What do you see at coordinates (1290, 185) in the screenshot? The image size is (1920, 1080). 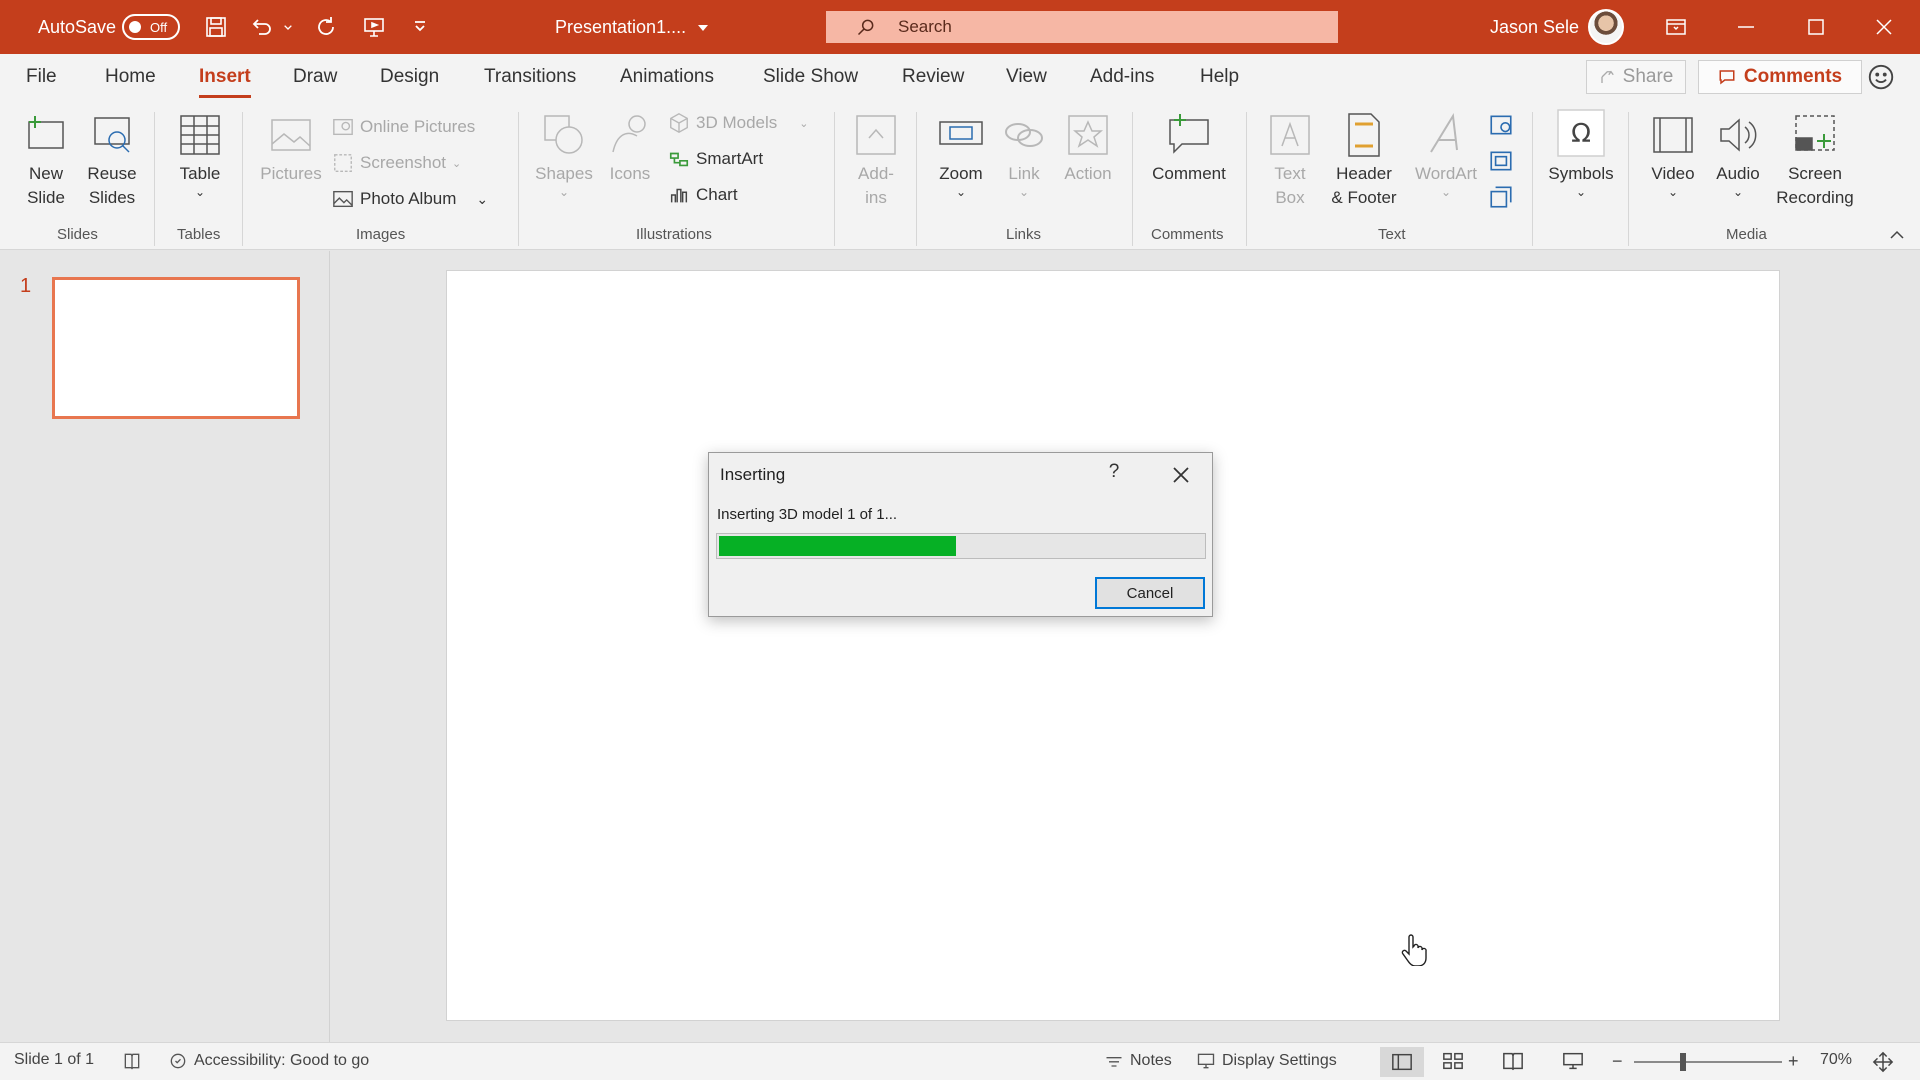 I see `text-box-label: Text Box` at bounding box center [1290, 185].